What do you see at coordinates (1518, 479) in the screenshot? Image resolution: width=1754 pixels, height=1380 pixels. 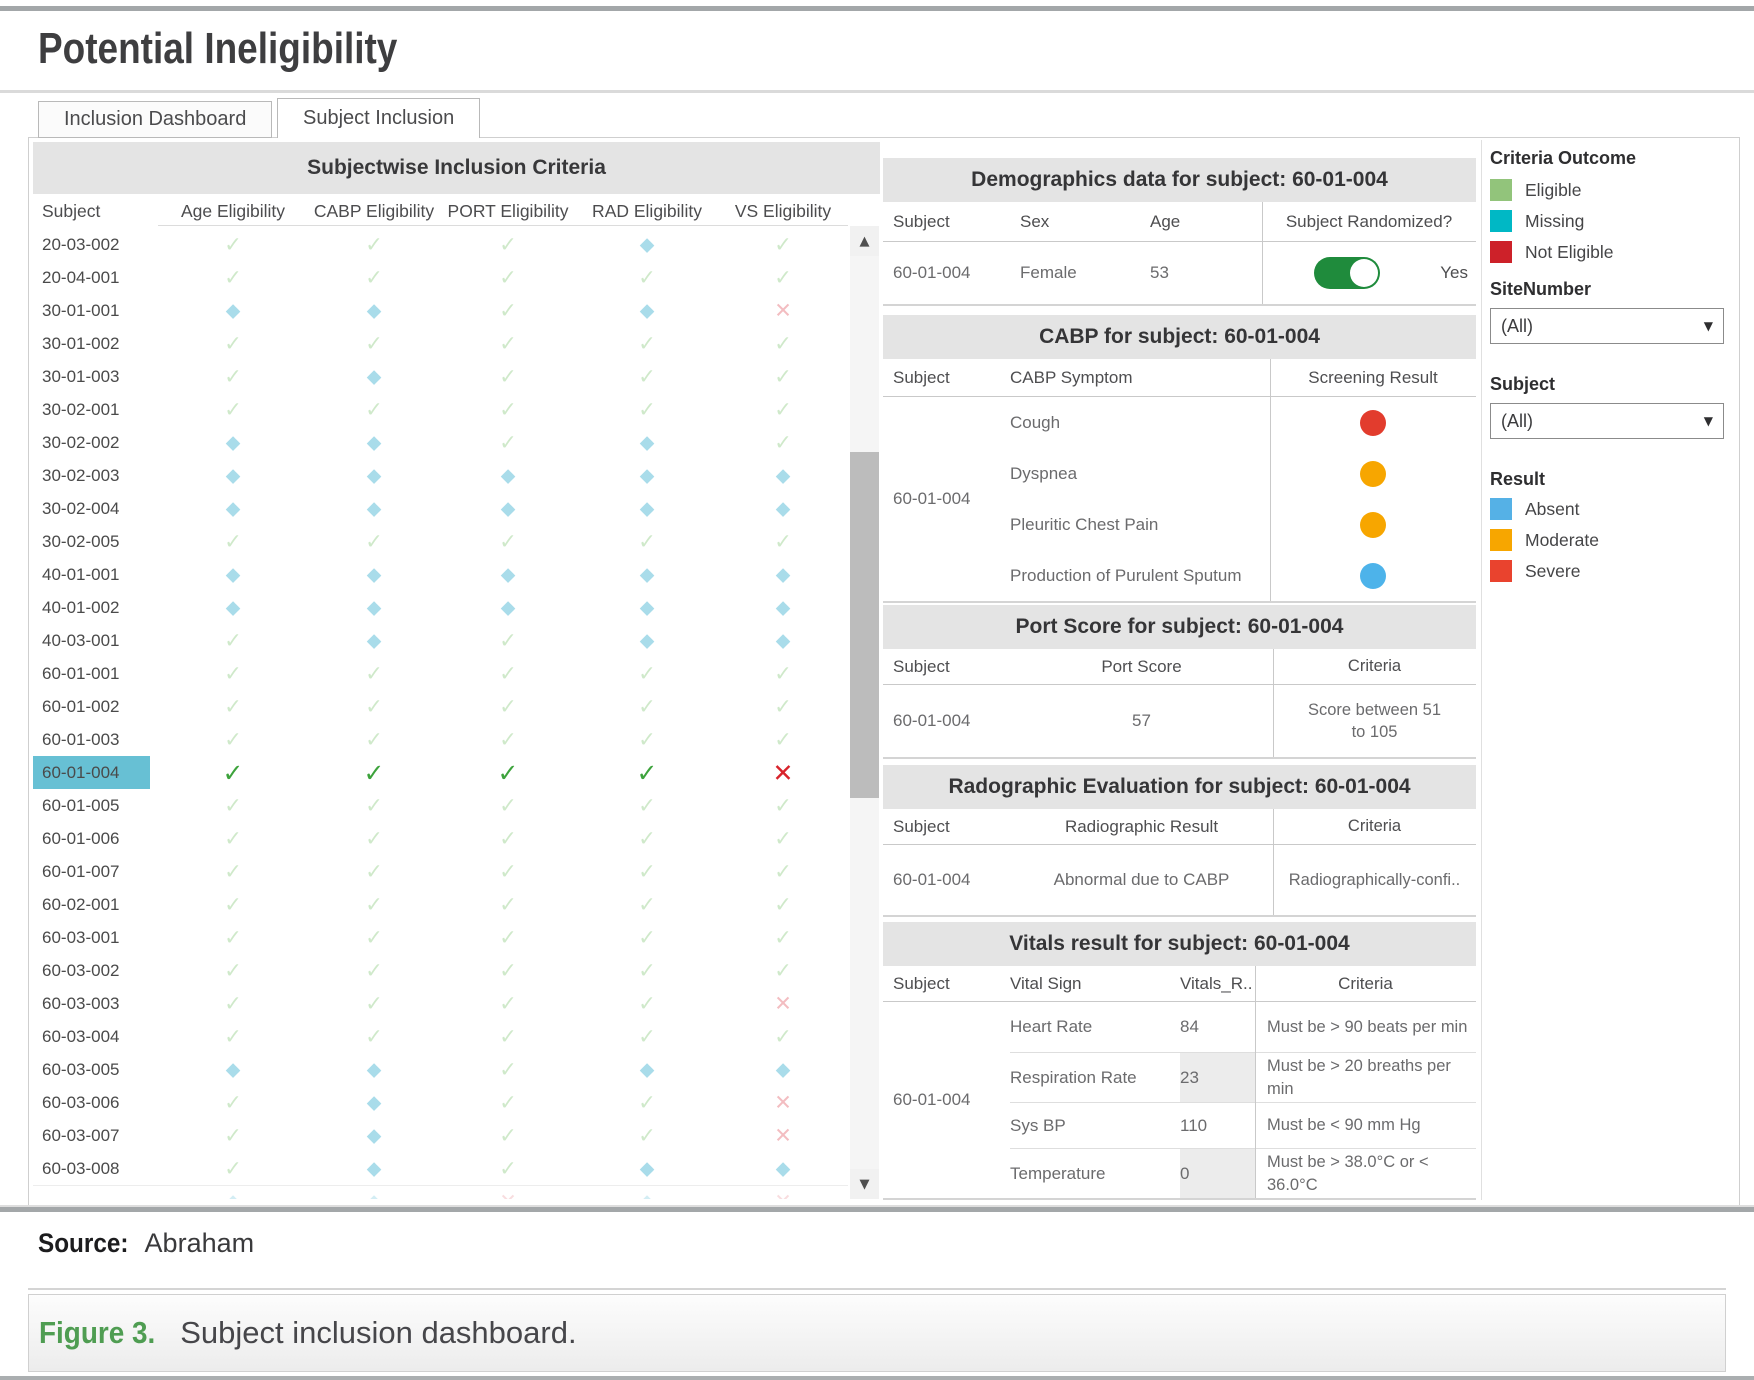 I see `result-legend-title: Result` at bounding box center [1518, 479].